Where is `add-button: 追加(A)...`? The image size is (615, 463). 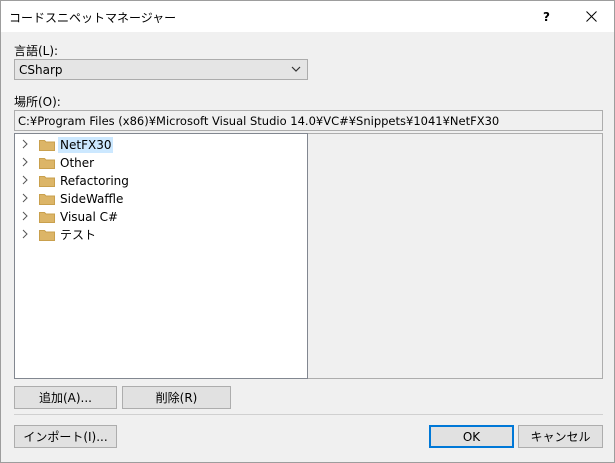
add-button: 追加(A)... is located at coordinates (65, 397).